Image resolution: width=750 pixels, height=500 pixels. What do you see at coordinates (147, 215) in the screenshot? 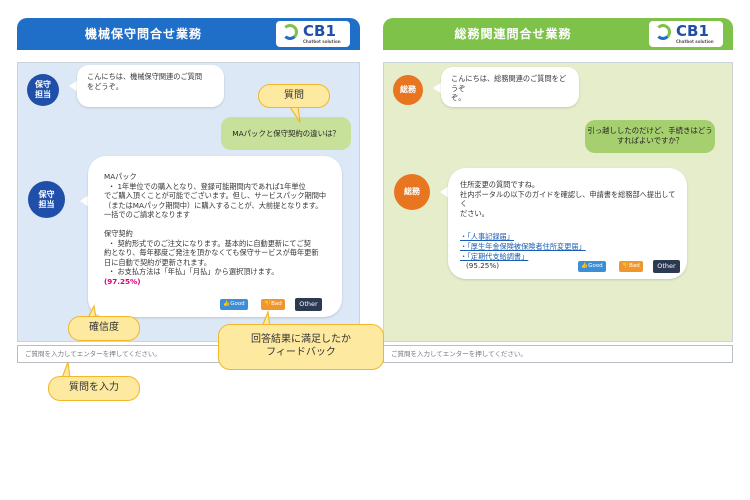
I see `answer-line: 一括でのご請求となります` at bounding box center [147, 215].